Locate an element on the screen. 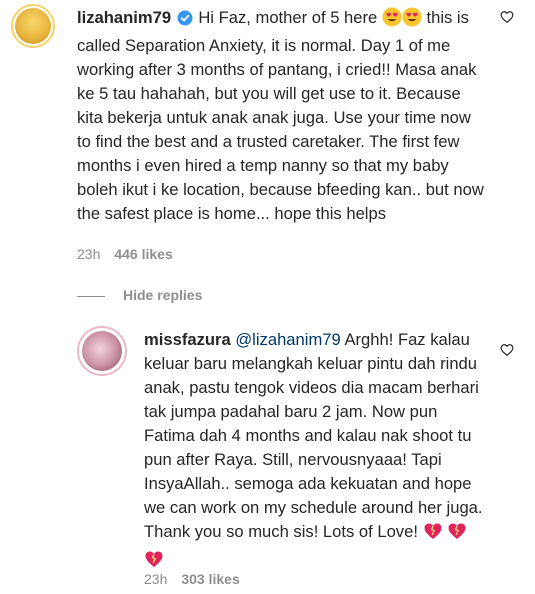  verified-badge-icon is located at coordinates (185, 21).